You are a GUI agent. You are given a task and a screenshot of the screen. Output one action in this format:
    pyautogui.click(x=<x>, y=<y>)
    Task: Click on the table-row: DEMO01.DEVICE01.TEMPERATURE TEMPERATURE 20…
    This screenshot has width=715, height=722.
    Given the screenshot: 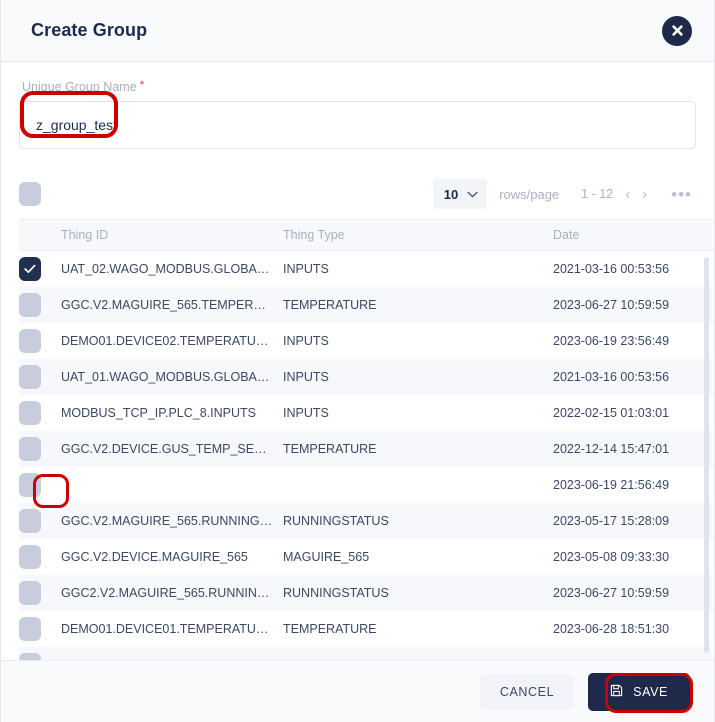 What is the action you would take?
    pyautogui.click(x=366, y=629)
    